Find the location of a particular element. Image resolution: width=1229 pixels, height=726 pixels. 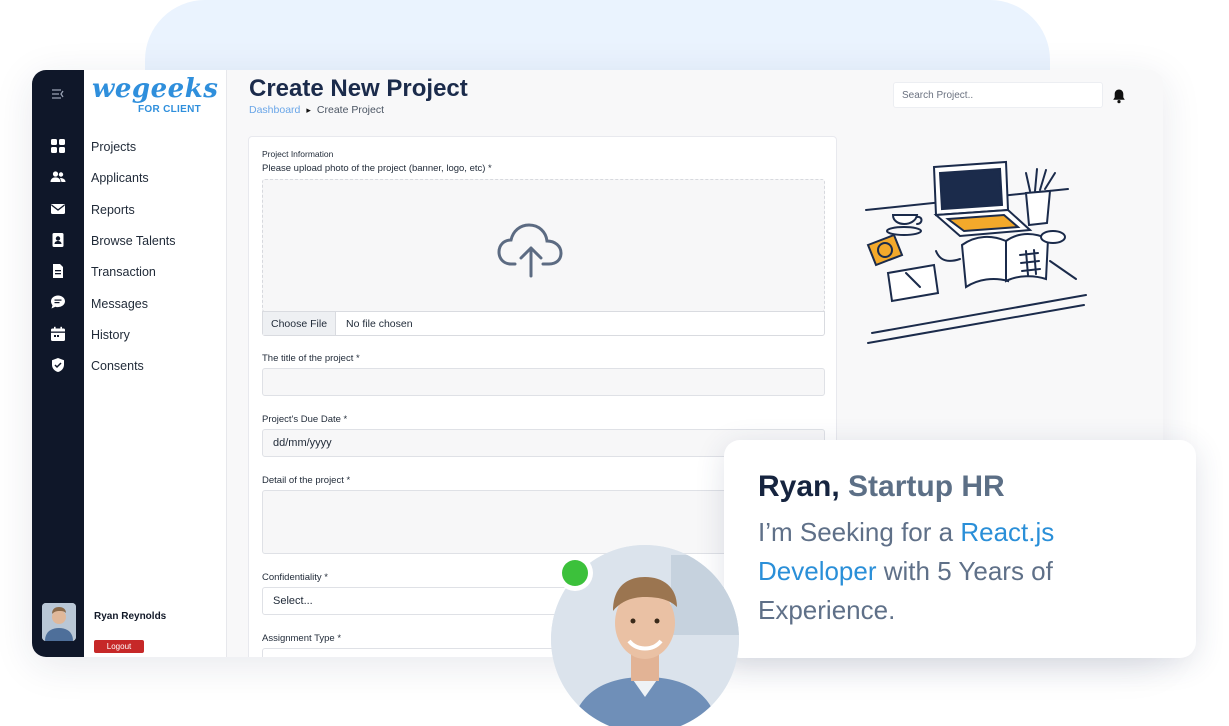

quote-prefix: I’m Seeking for a is located at coordinates (856, 532).